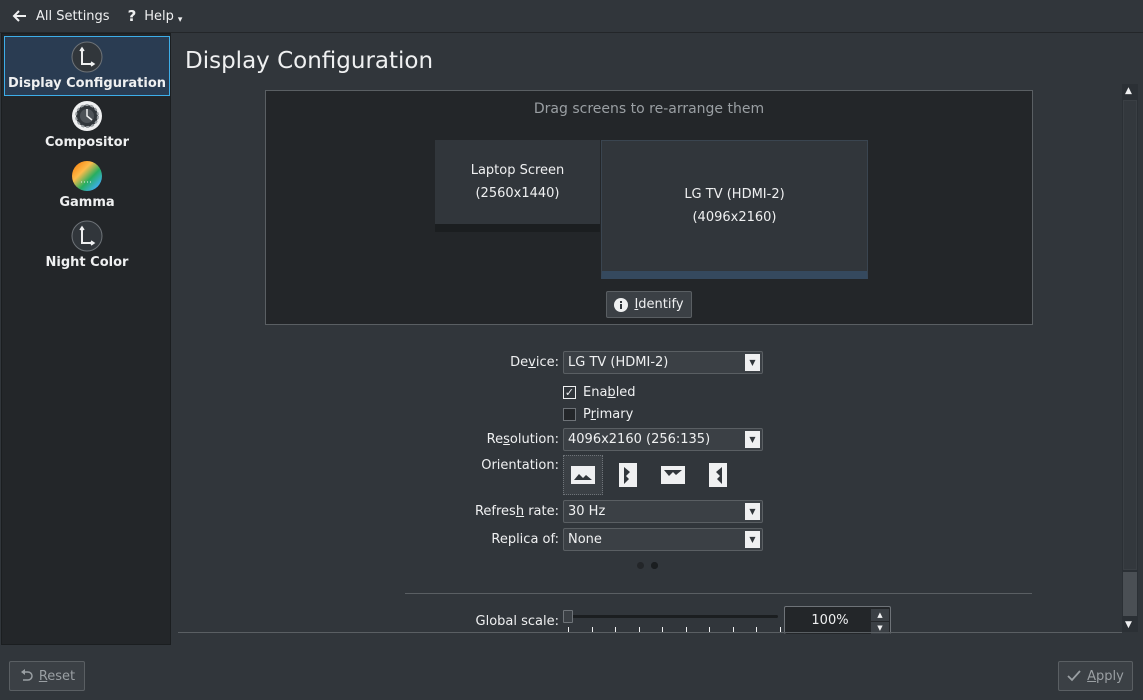 The width and height of the screenshot is (1143, 700). I want to click on global-scale-slider, so click(672, 621).